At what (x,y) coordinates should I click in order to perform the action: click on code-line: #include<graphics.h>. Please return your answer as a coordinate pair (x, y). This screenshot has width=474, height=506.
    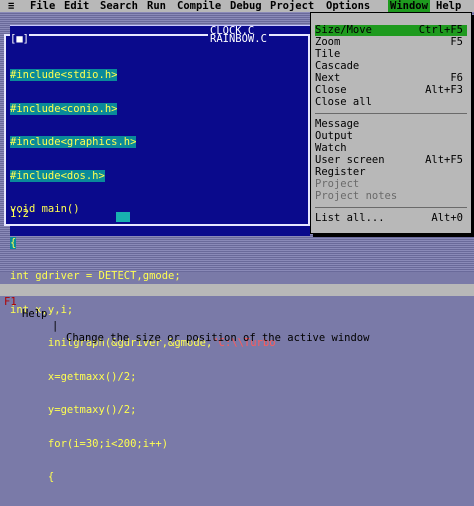
    Looking at the image, I should click on (73, 142).